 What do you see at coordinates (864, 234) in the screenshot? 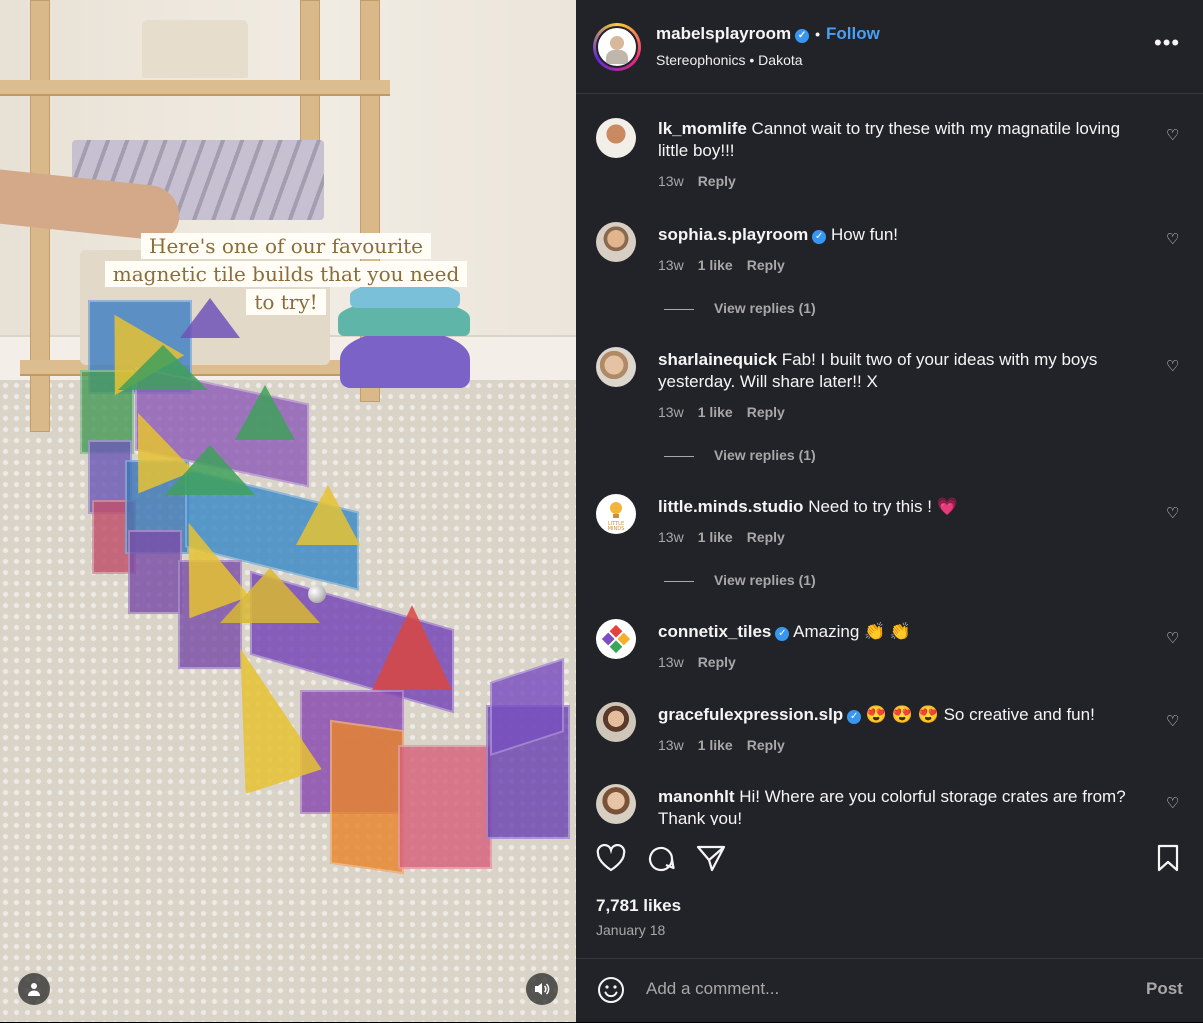
I see `comment-body: How fun!` at bounding box center [864, 234].